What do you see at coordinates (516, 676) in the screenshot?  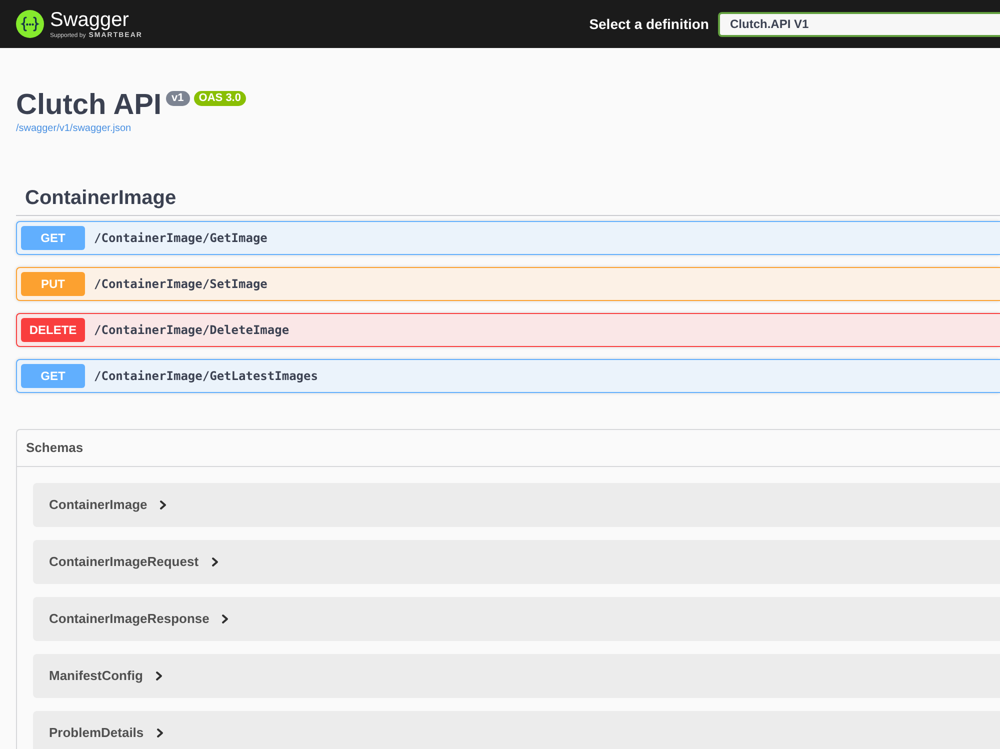 I see `schema-row: ManifestConfig` at bounding box center [516, 676].